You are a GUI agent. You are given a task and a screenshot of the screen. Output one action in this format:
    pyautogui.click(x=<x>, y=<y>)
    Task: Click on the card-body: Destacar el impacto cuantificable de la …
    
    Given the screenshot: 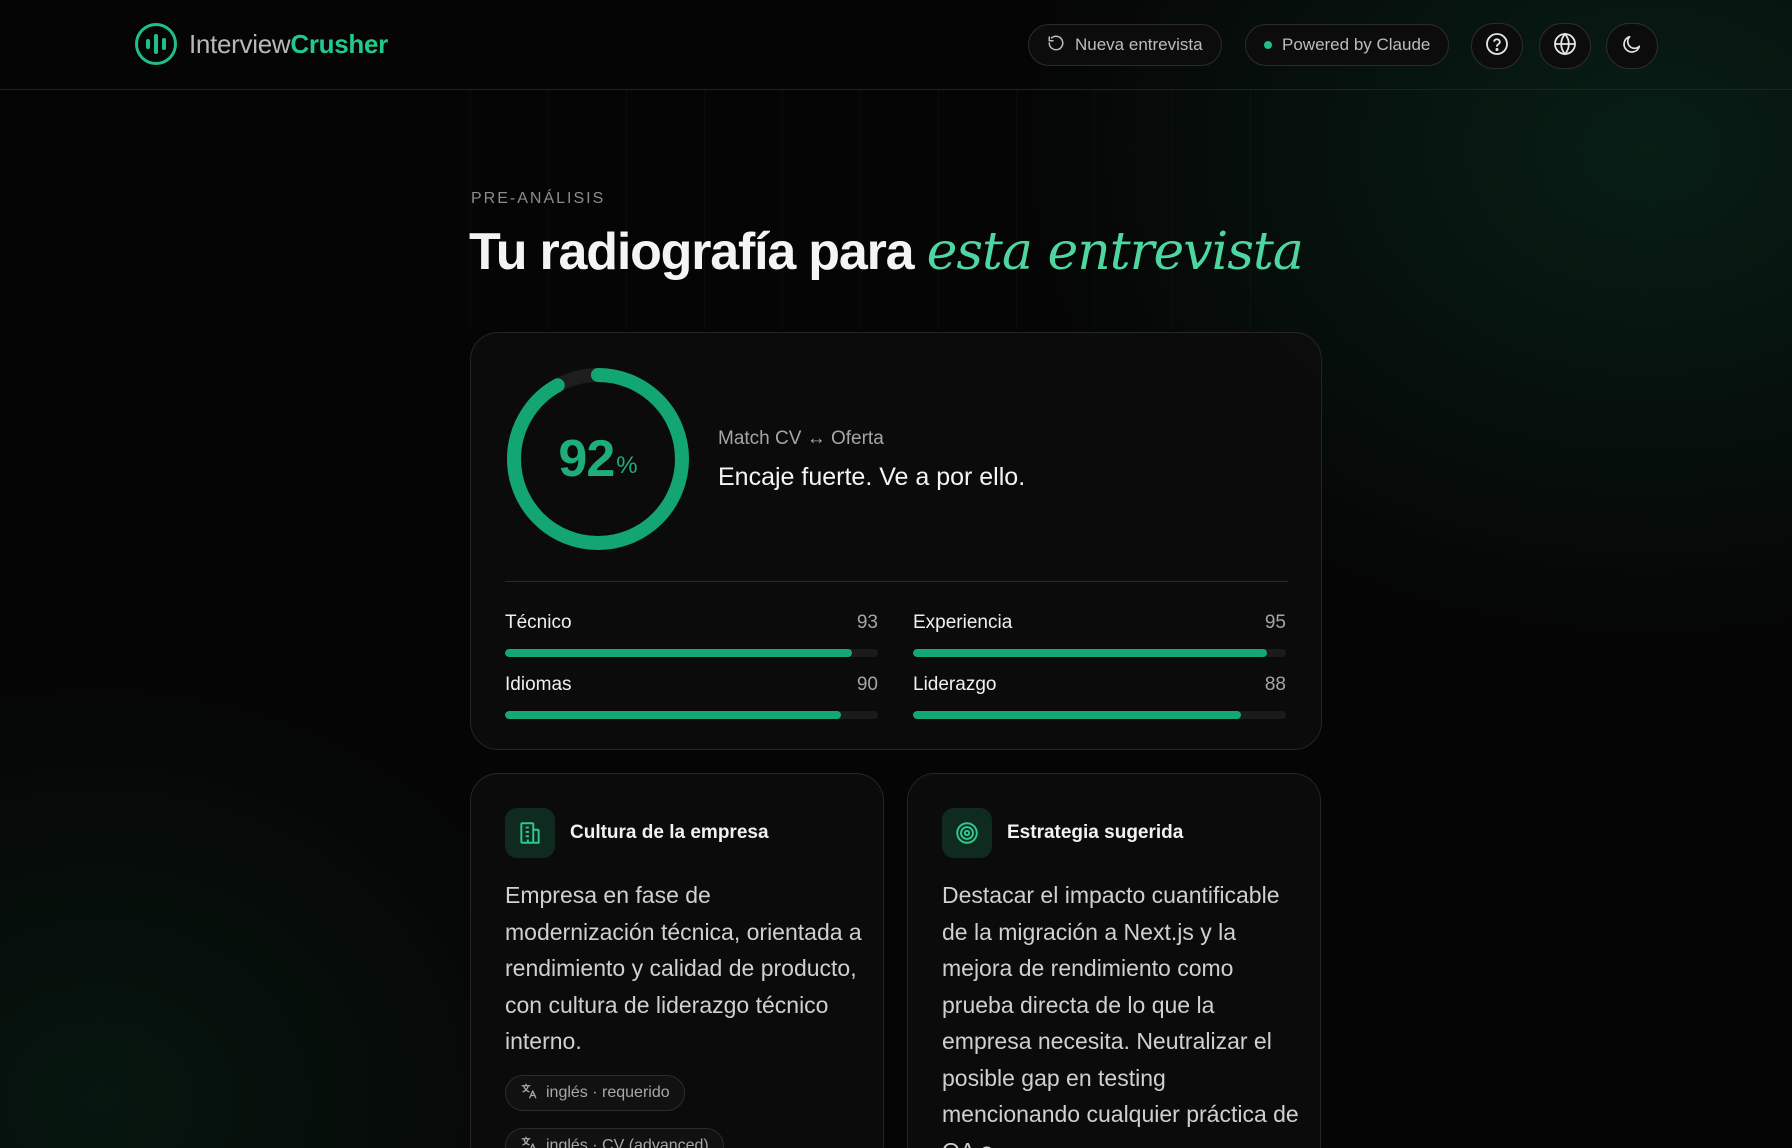 What is the action you would take?
    pyautogui.click(x=1120, y=1015)
    